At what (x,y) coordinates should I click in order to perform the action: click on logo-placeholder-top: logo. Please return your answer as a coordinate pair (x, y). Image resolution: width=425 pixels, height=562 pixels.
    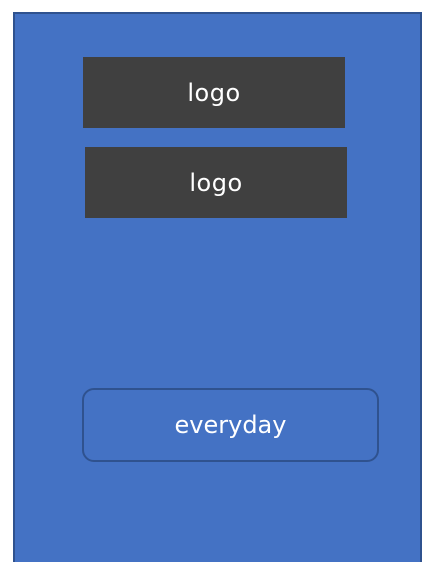
    Looking at the image, I should click on (214, 92).